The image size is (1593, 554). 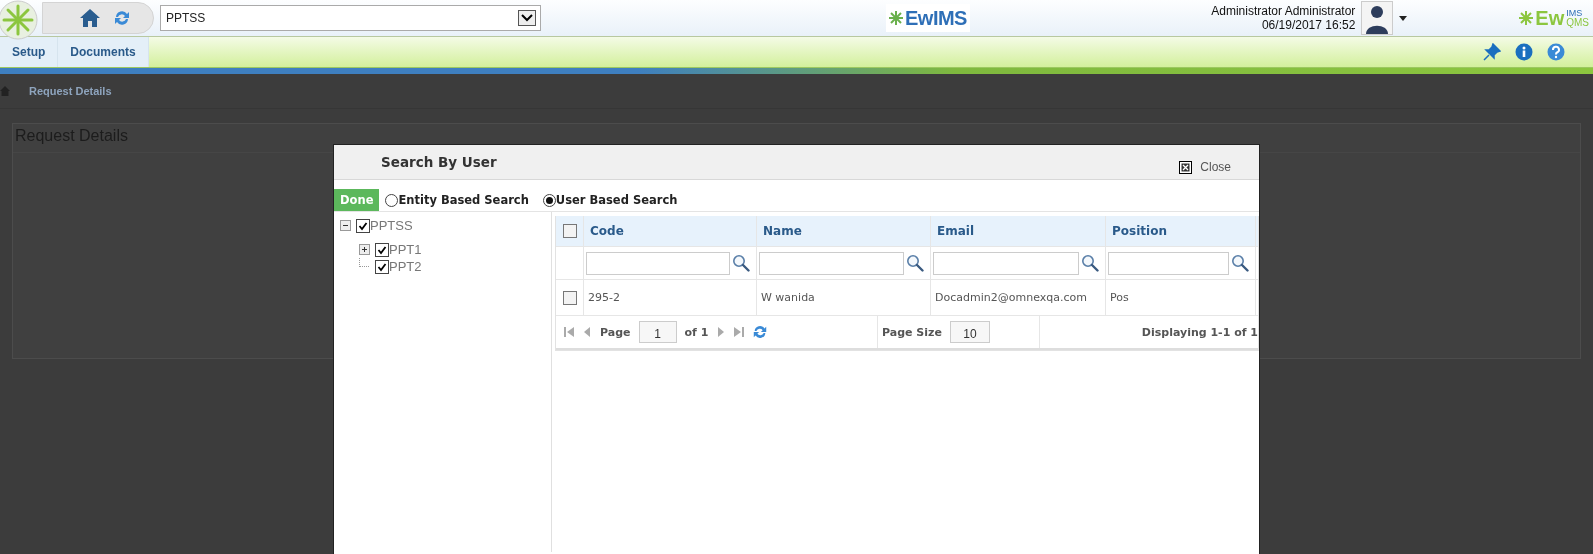 What do you see at coordinates (569, 231) in the screenshot?
I see `select-all-checkbox` at bounding box center [569, 231].